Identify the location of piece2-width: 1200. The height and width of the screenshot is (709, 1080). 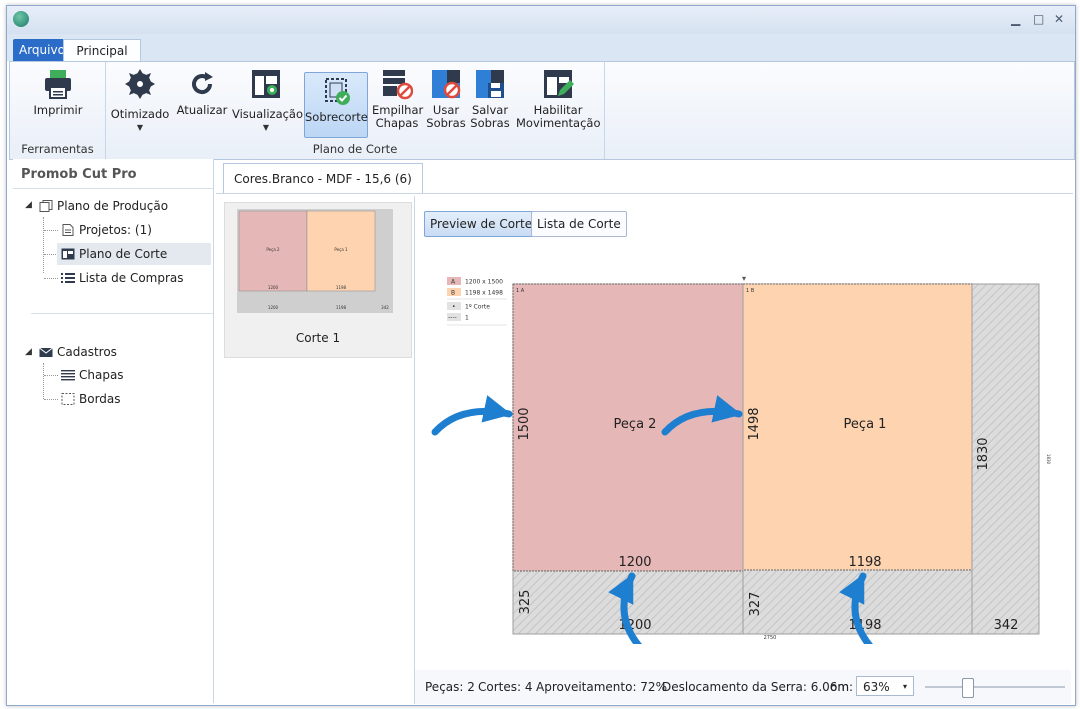
(634, 562).